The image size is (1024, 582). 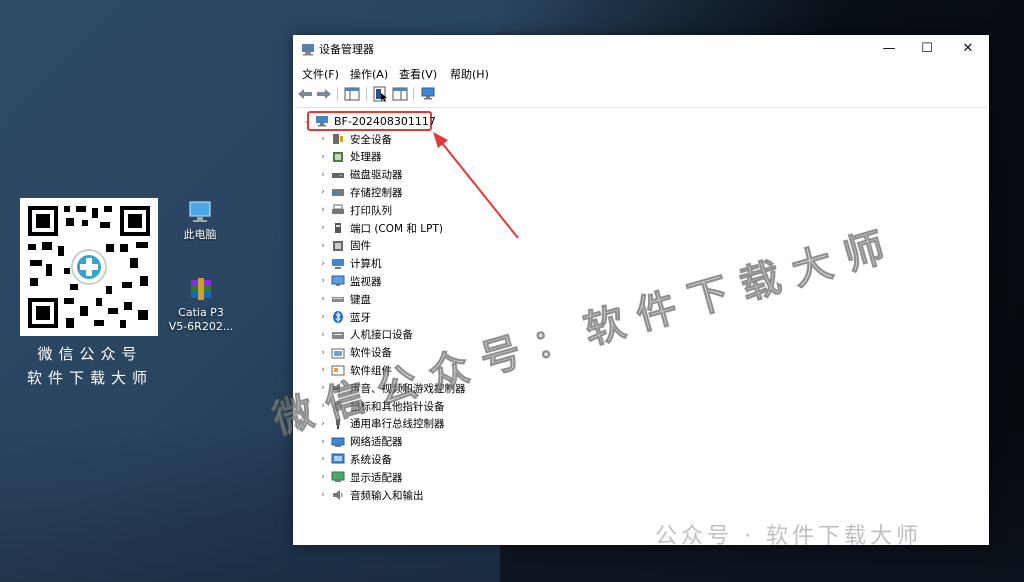 I want to click on forward-arrow-icon, so click(x=324, y=94).